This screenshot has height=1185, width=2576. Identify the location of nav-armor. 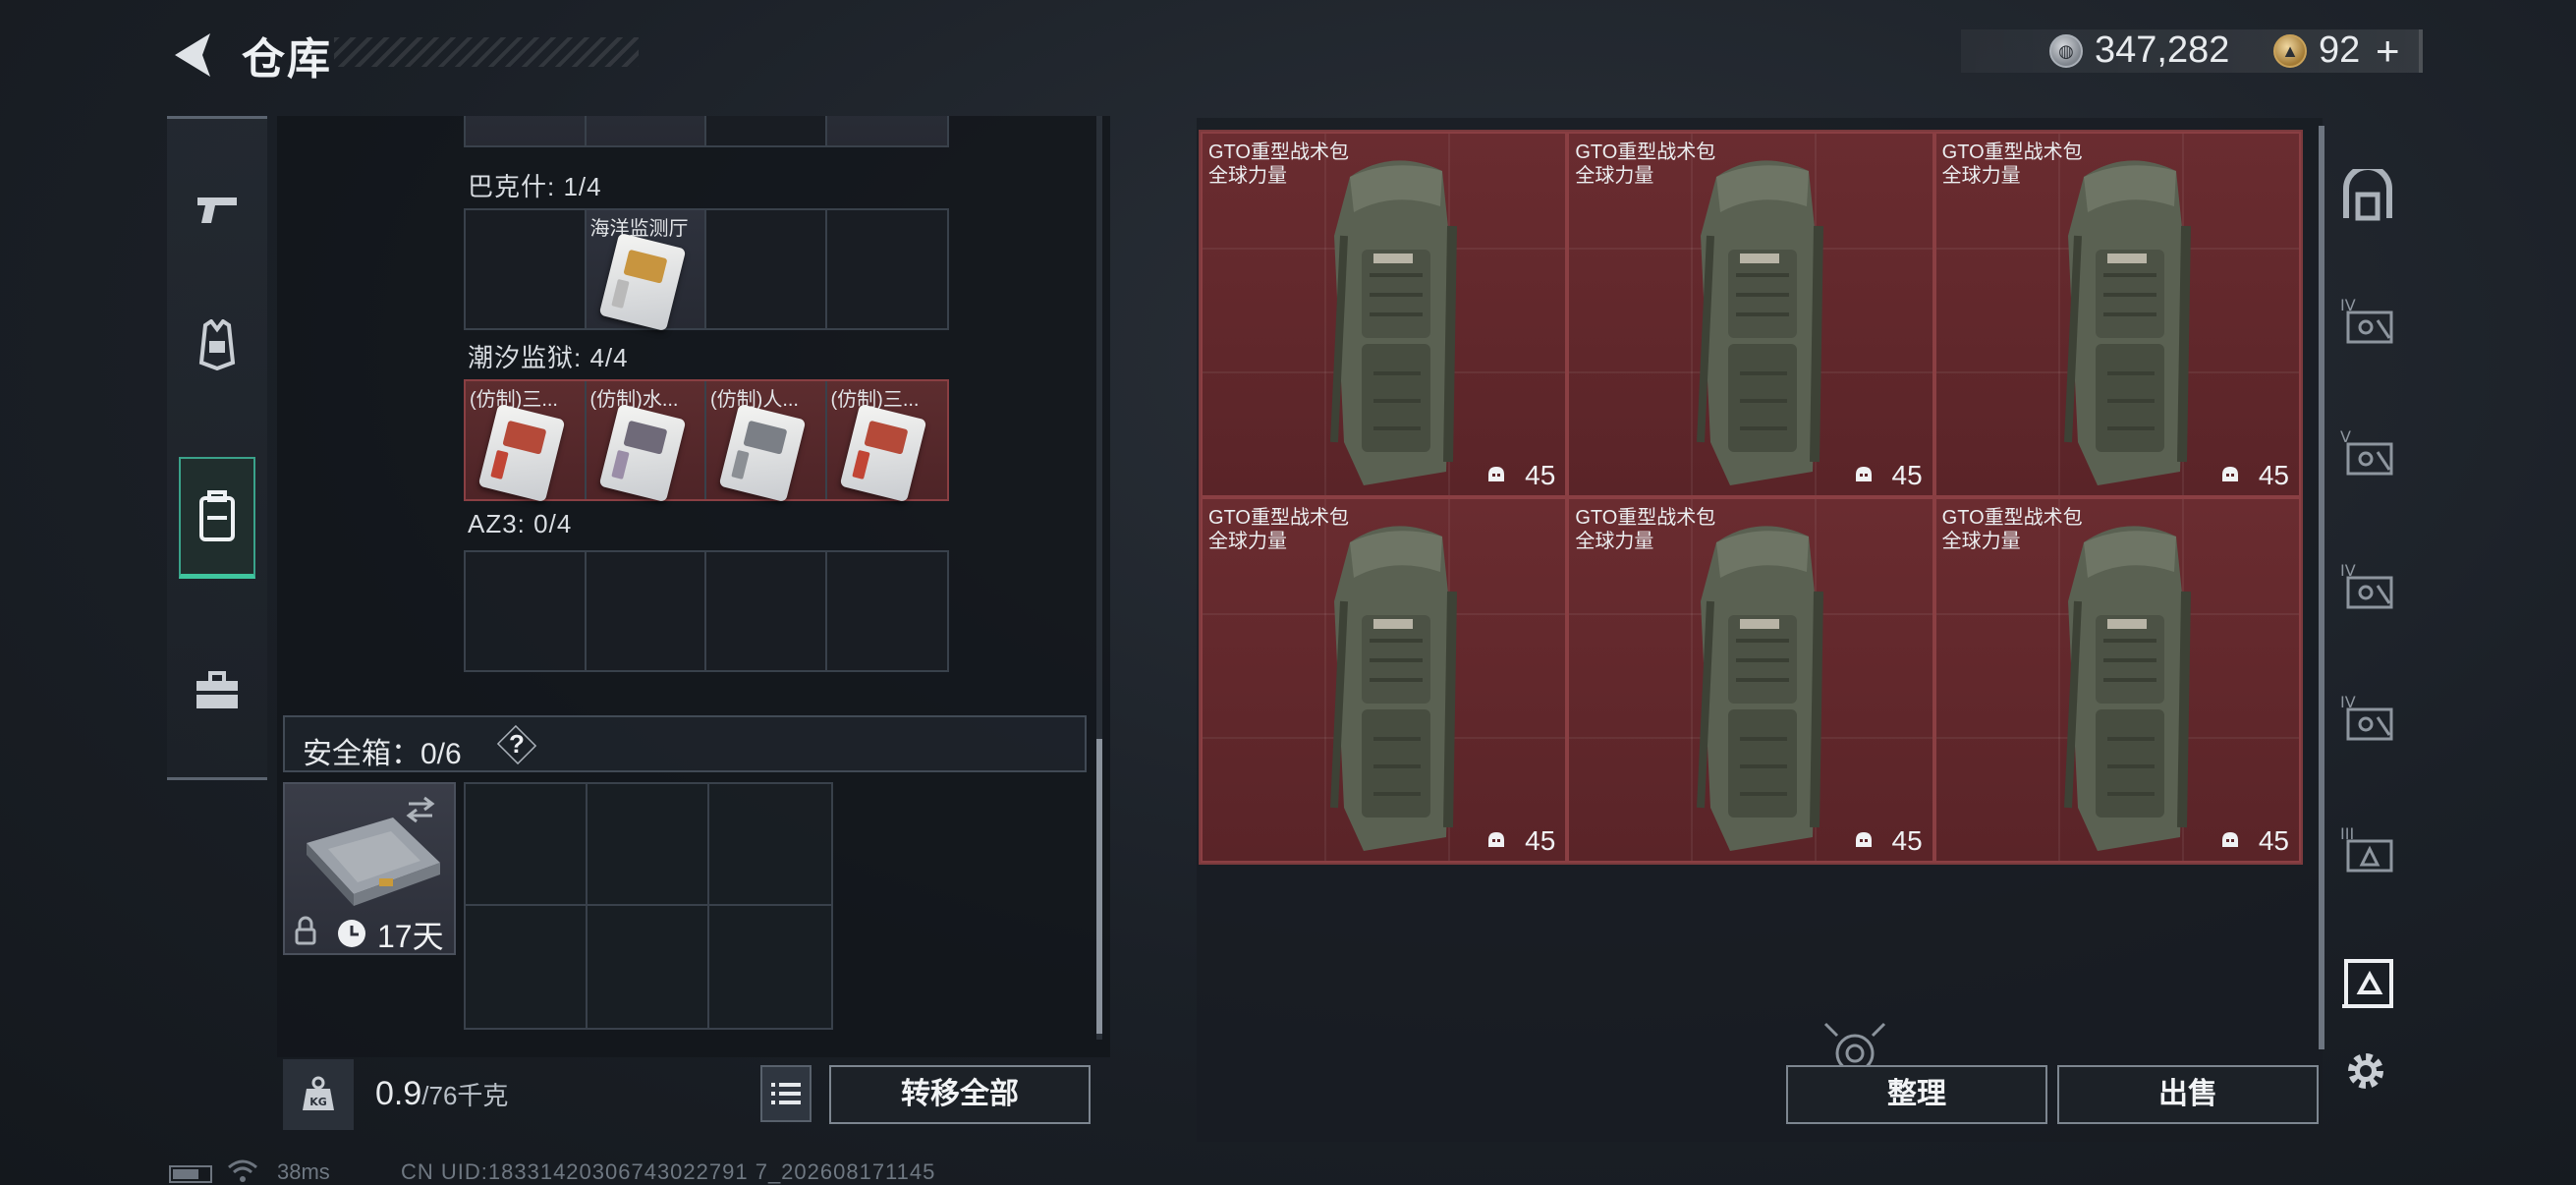
(217, 345).